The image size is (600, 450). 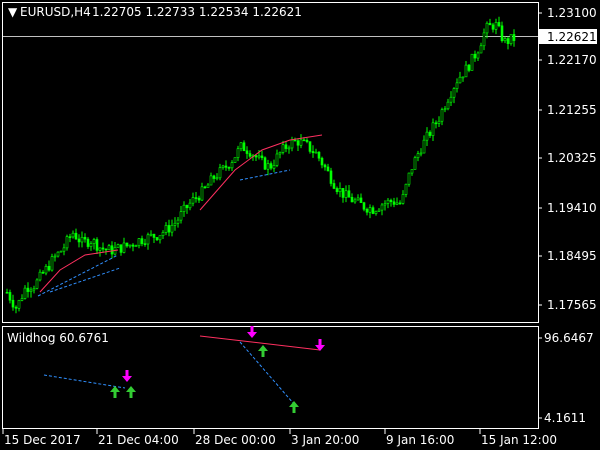 I want to click on price-tick-label: 1.19410, so click(x=572, y=208).